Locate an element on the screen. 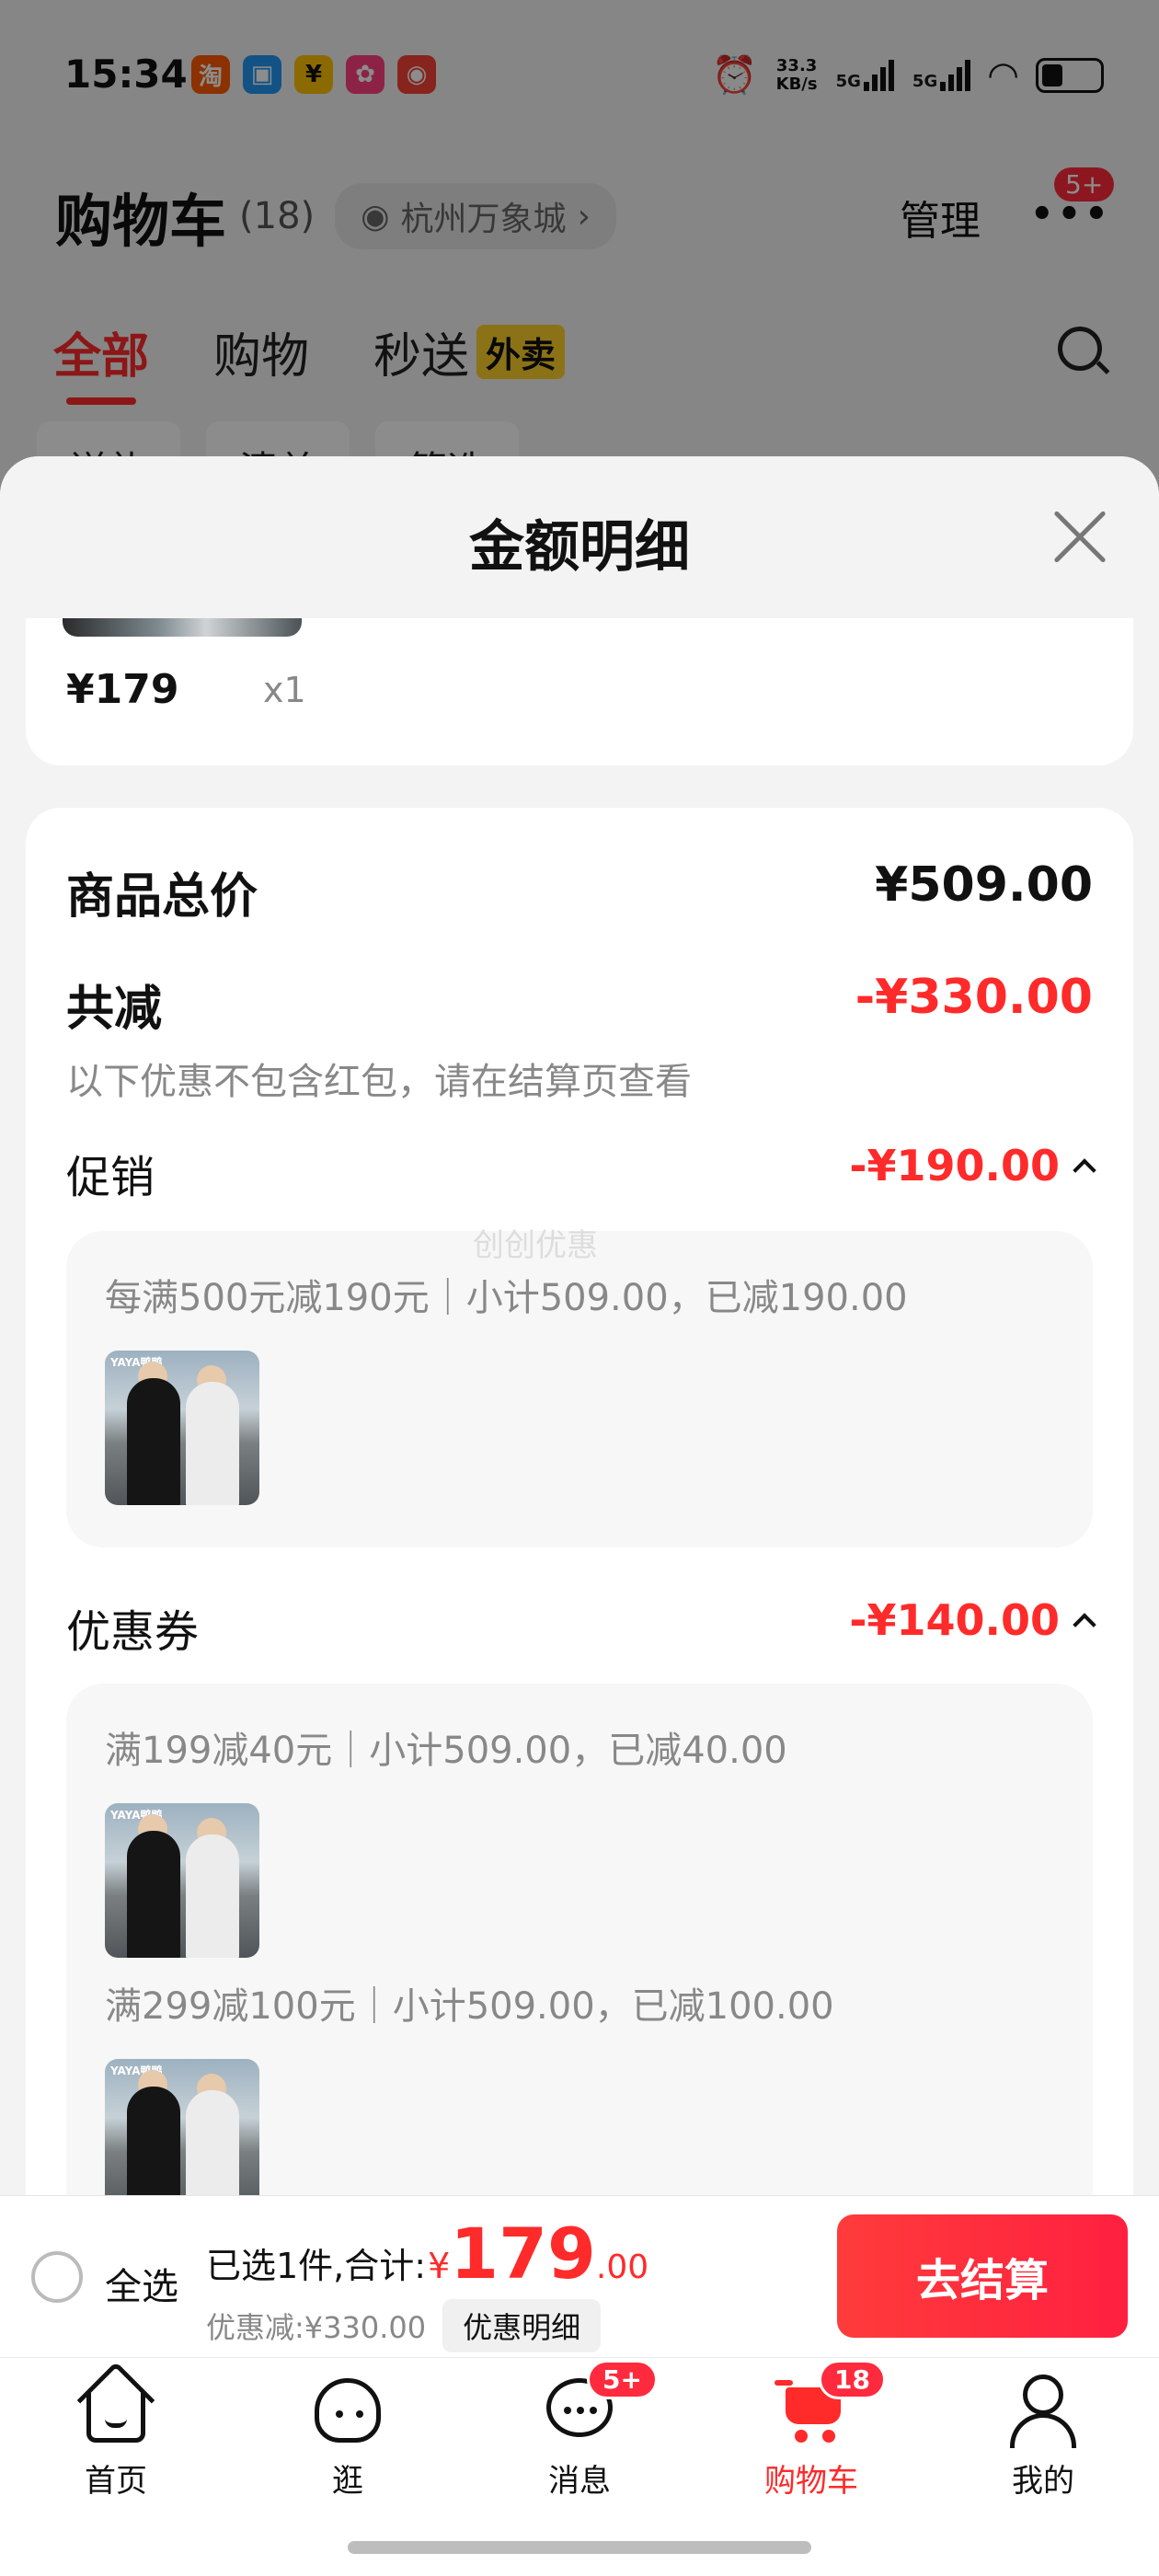 The width and height of the screenshot is (1159, 2576). profile-icon is located at coordinates (1043, 2410).